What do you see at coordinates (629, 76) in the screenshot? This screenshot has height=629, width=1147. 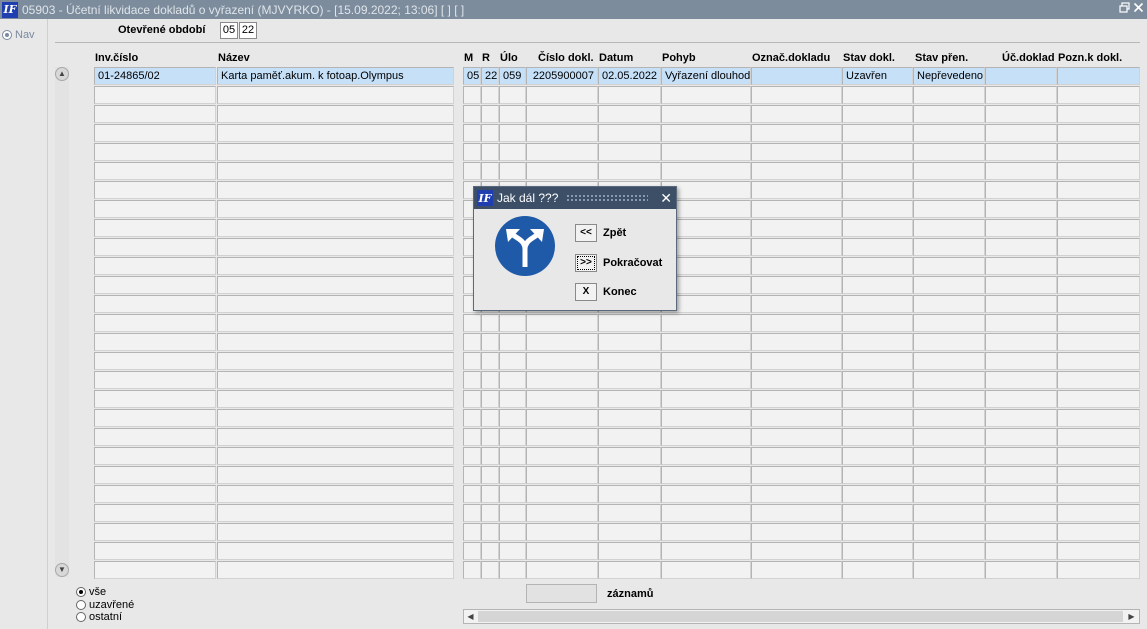 I see `table-cell-datum: 02.05.2022` at bounding box center [629, 76].